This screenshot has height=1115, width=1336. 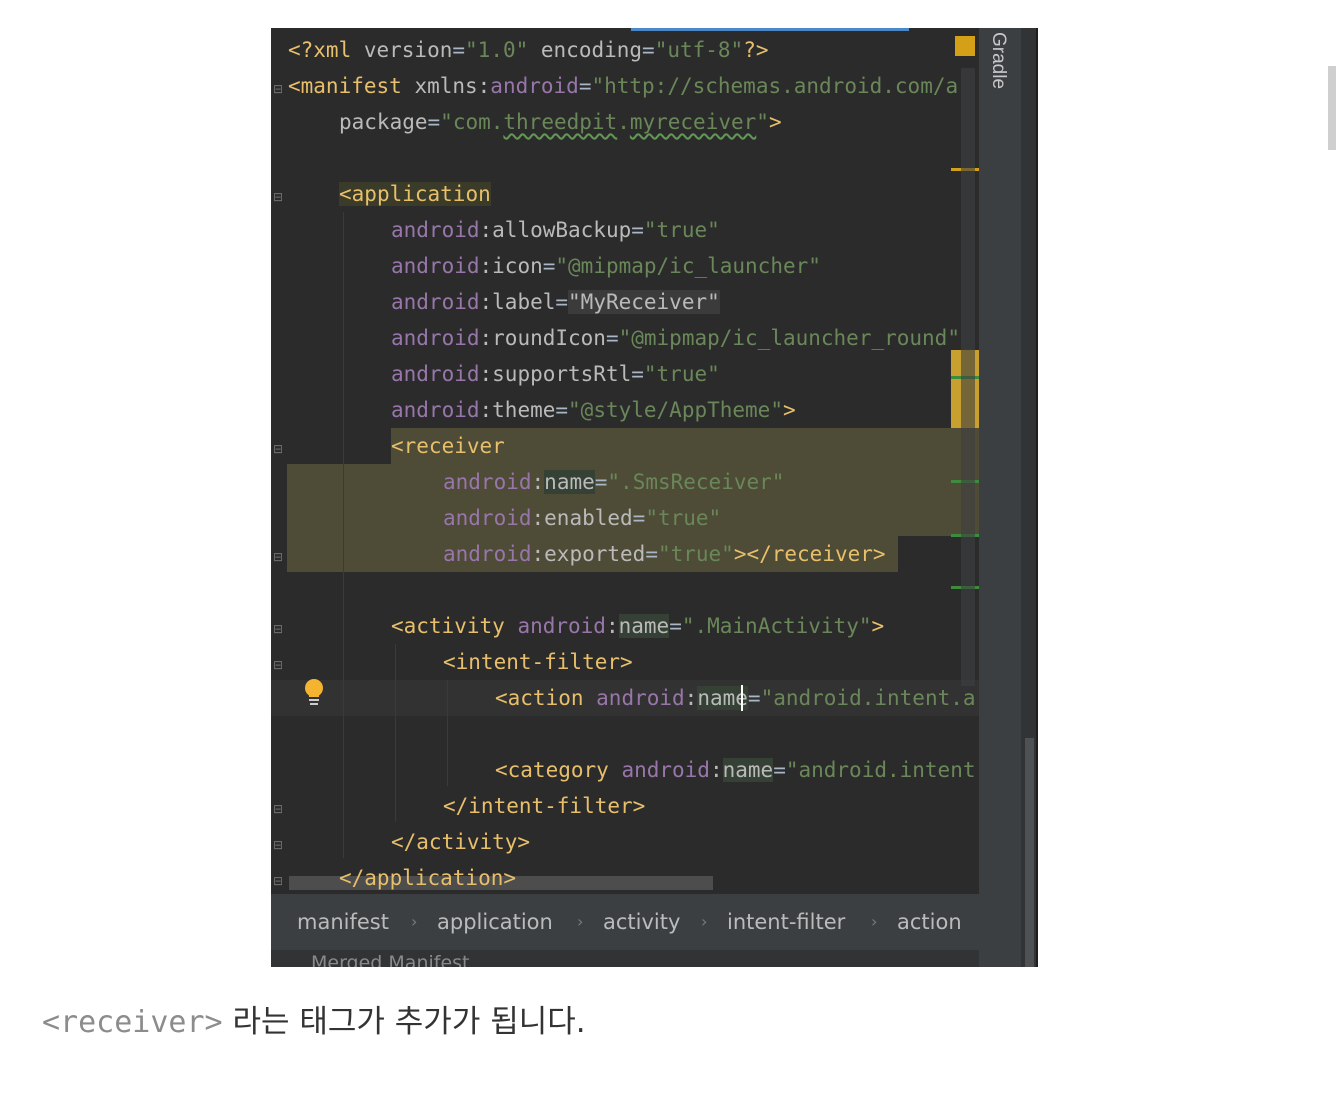 I want to click on code-line-21: <category android:name="android.intent, so click(x=735, y=770).